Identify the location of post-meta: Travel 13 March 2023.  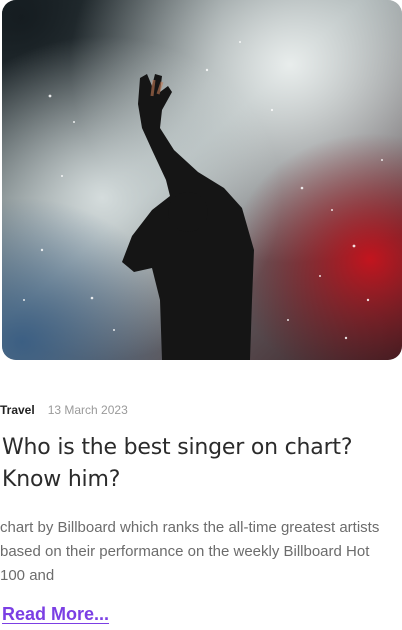
(64, 410).